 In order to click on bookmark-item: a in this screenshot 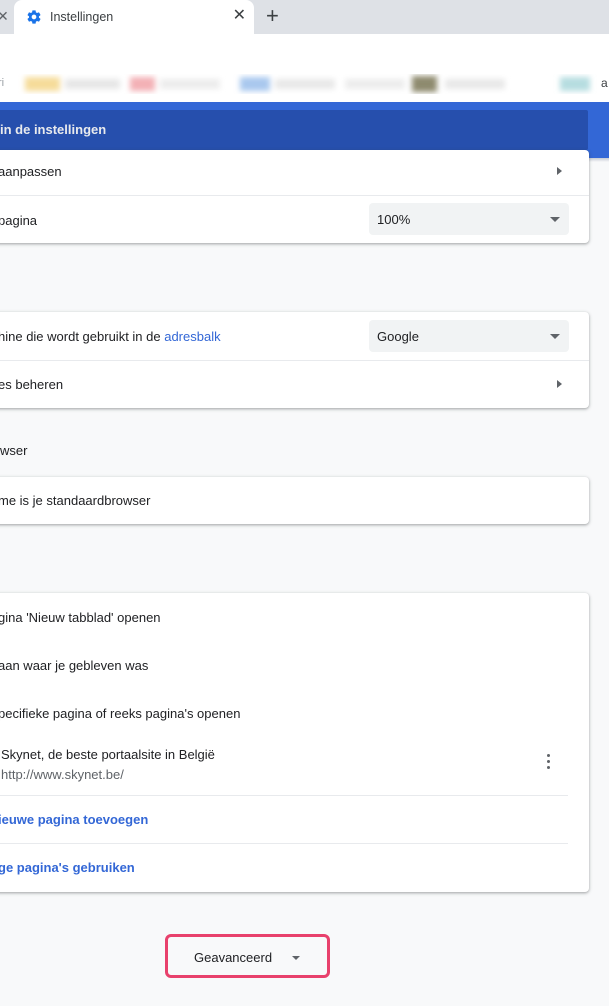, I will do `click(604, 83)`.